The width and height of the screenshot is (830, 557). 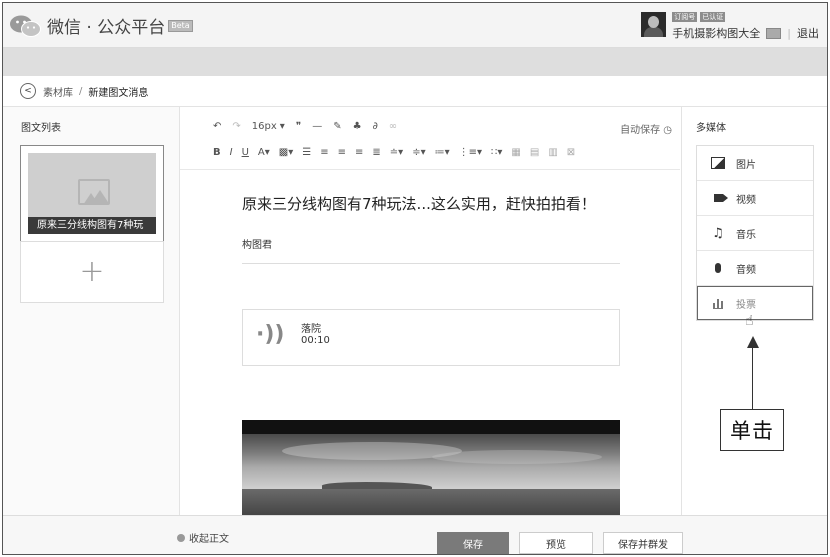 I want to click on mail-icon, so click(x=774, y=33).